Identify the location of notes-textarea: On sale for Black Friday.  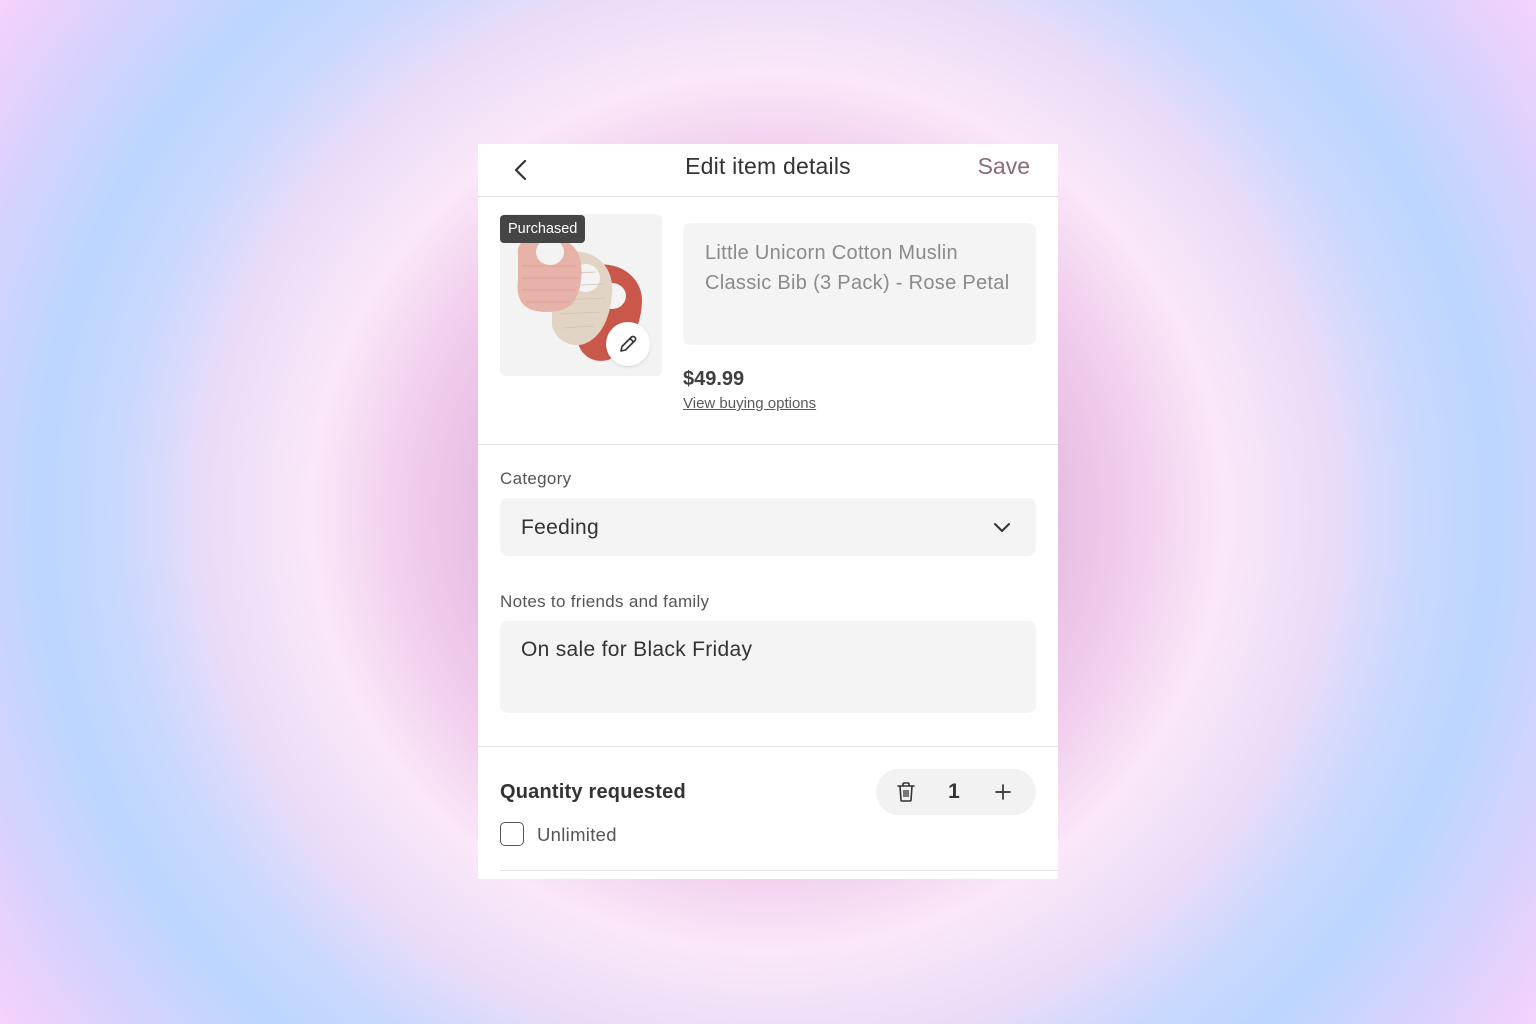
(768, 667).